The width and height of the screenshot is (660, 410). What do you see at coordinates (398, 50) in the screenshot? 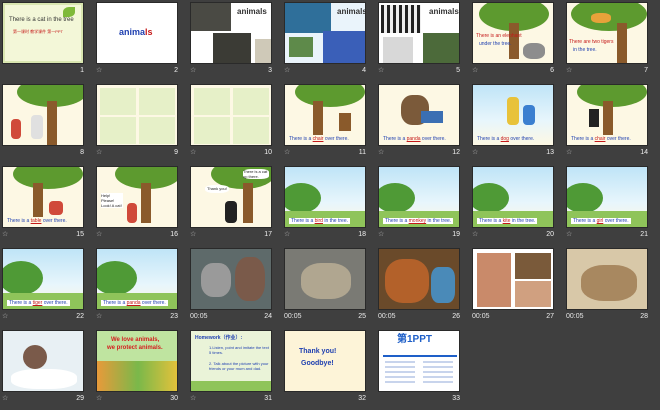
I see `panda-photo` at bounding box center [398, 50].